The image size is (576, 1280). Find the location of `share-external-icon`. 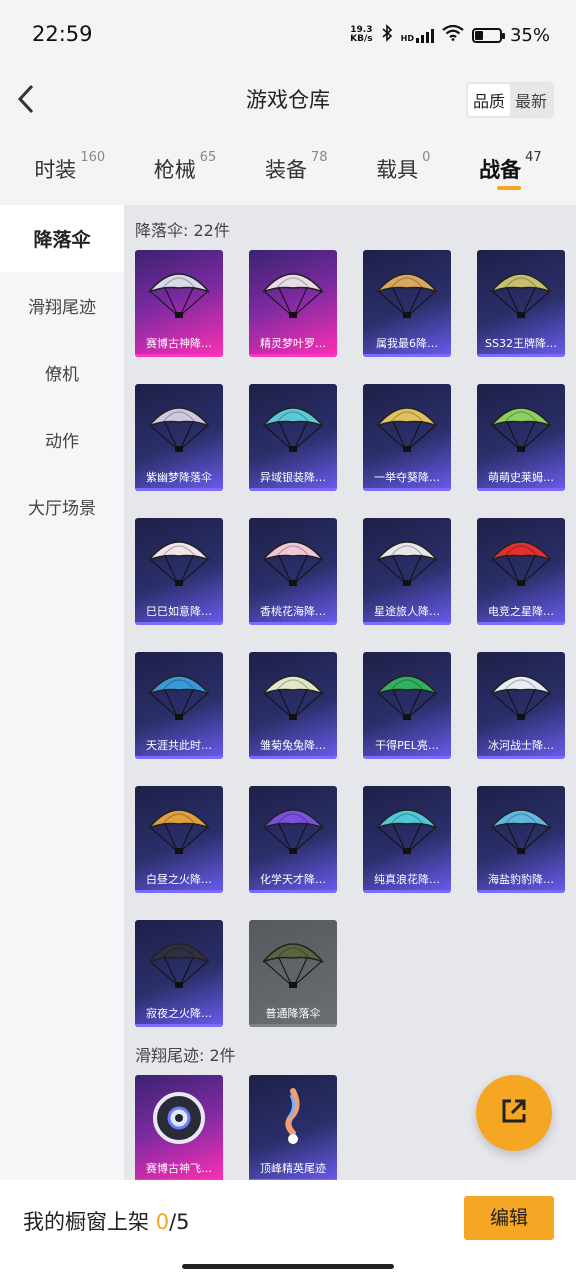

share-external-icon is located at coordinates (514, 1113).